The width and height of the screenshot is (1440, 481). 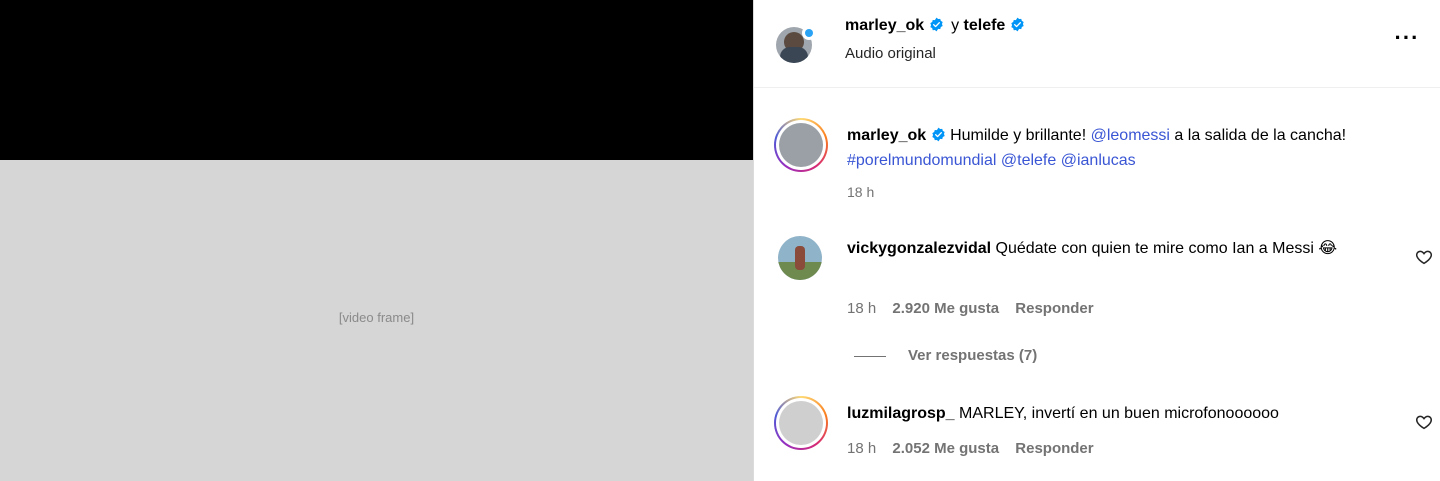 I want to click on post-header: marley_ok y telefe Audio original ···, so click(x=1097, y=44).